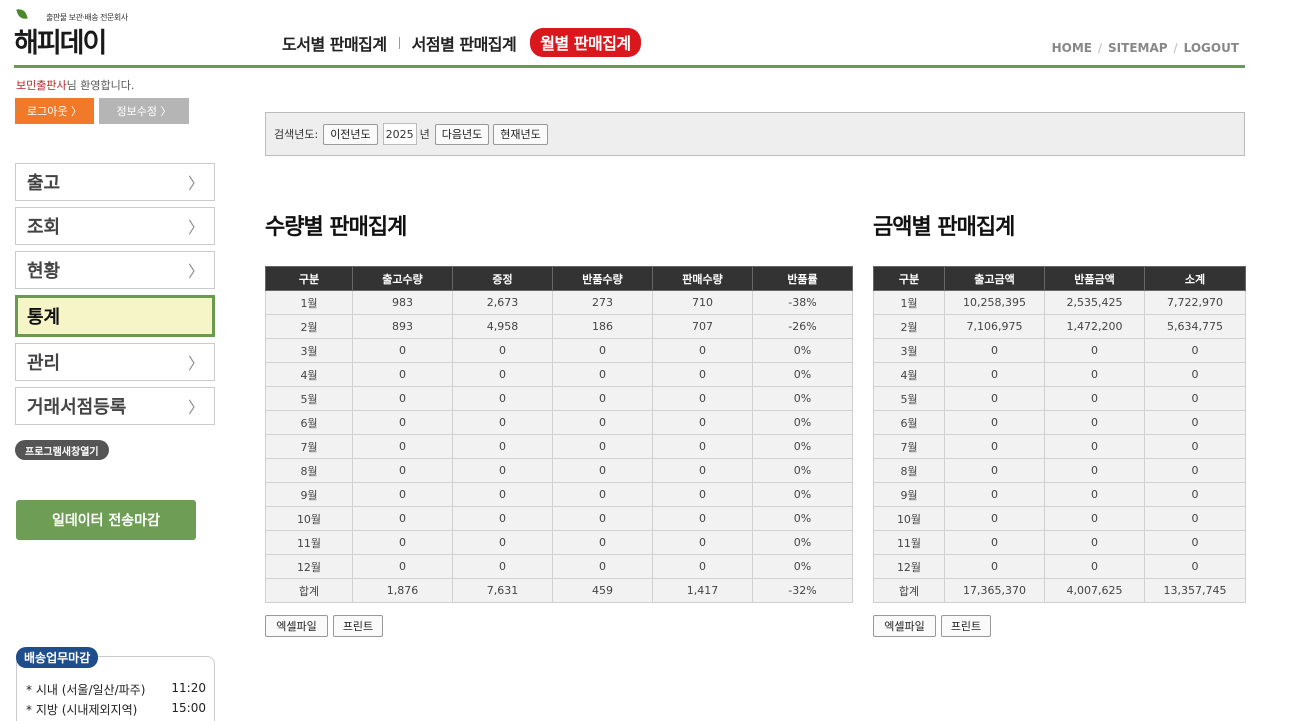 The image size is (1309, 721). What do you see at coordinates (1094, 302) in the screenshot?
I see `table-cell: 2,535,425` at bounding box center [1094, 302].